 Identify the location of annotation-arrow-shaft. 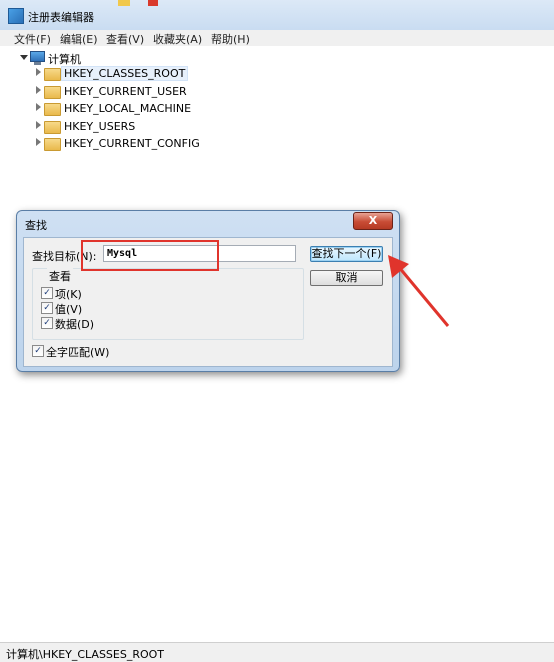
(423, 296).